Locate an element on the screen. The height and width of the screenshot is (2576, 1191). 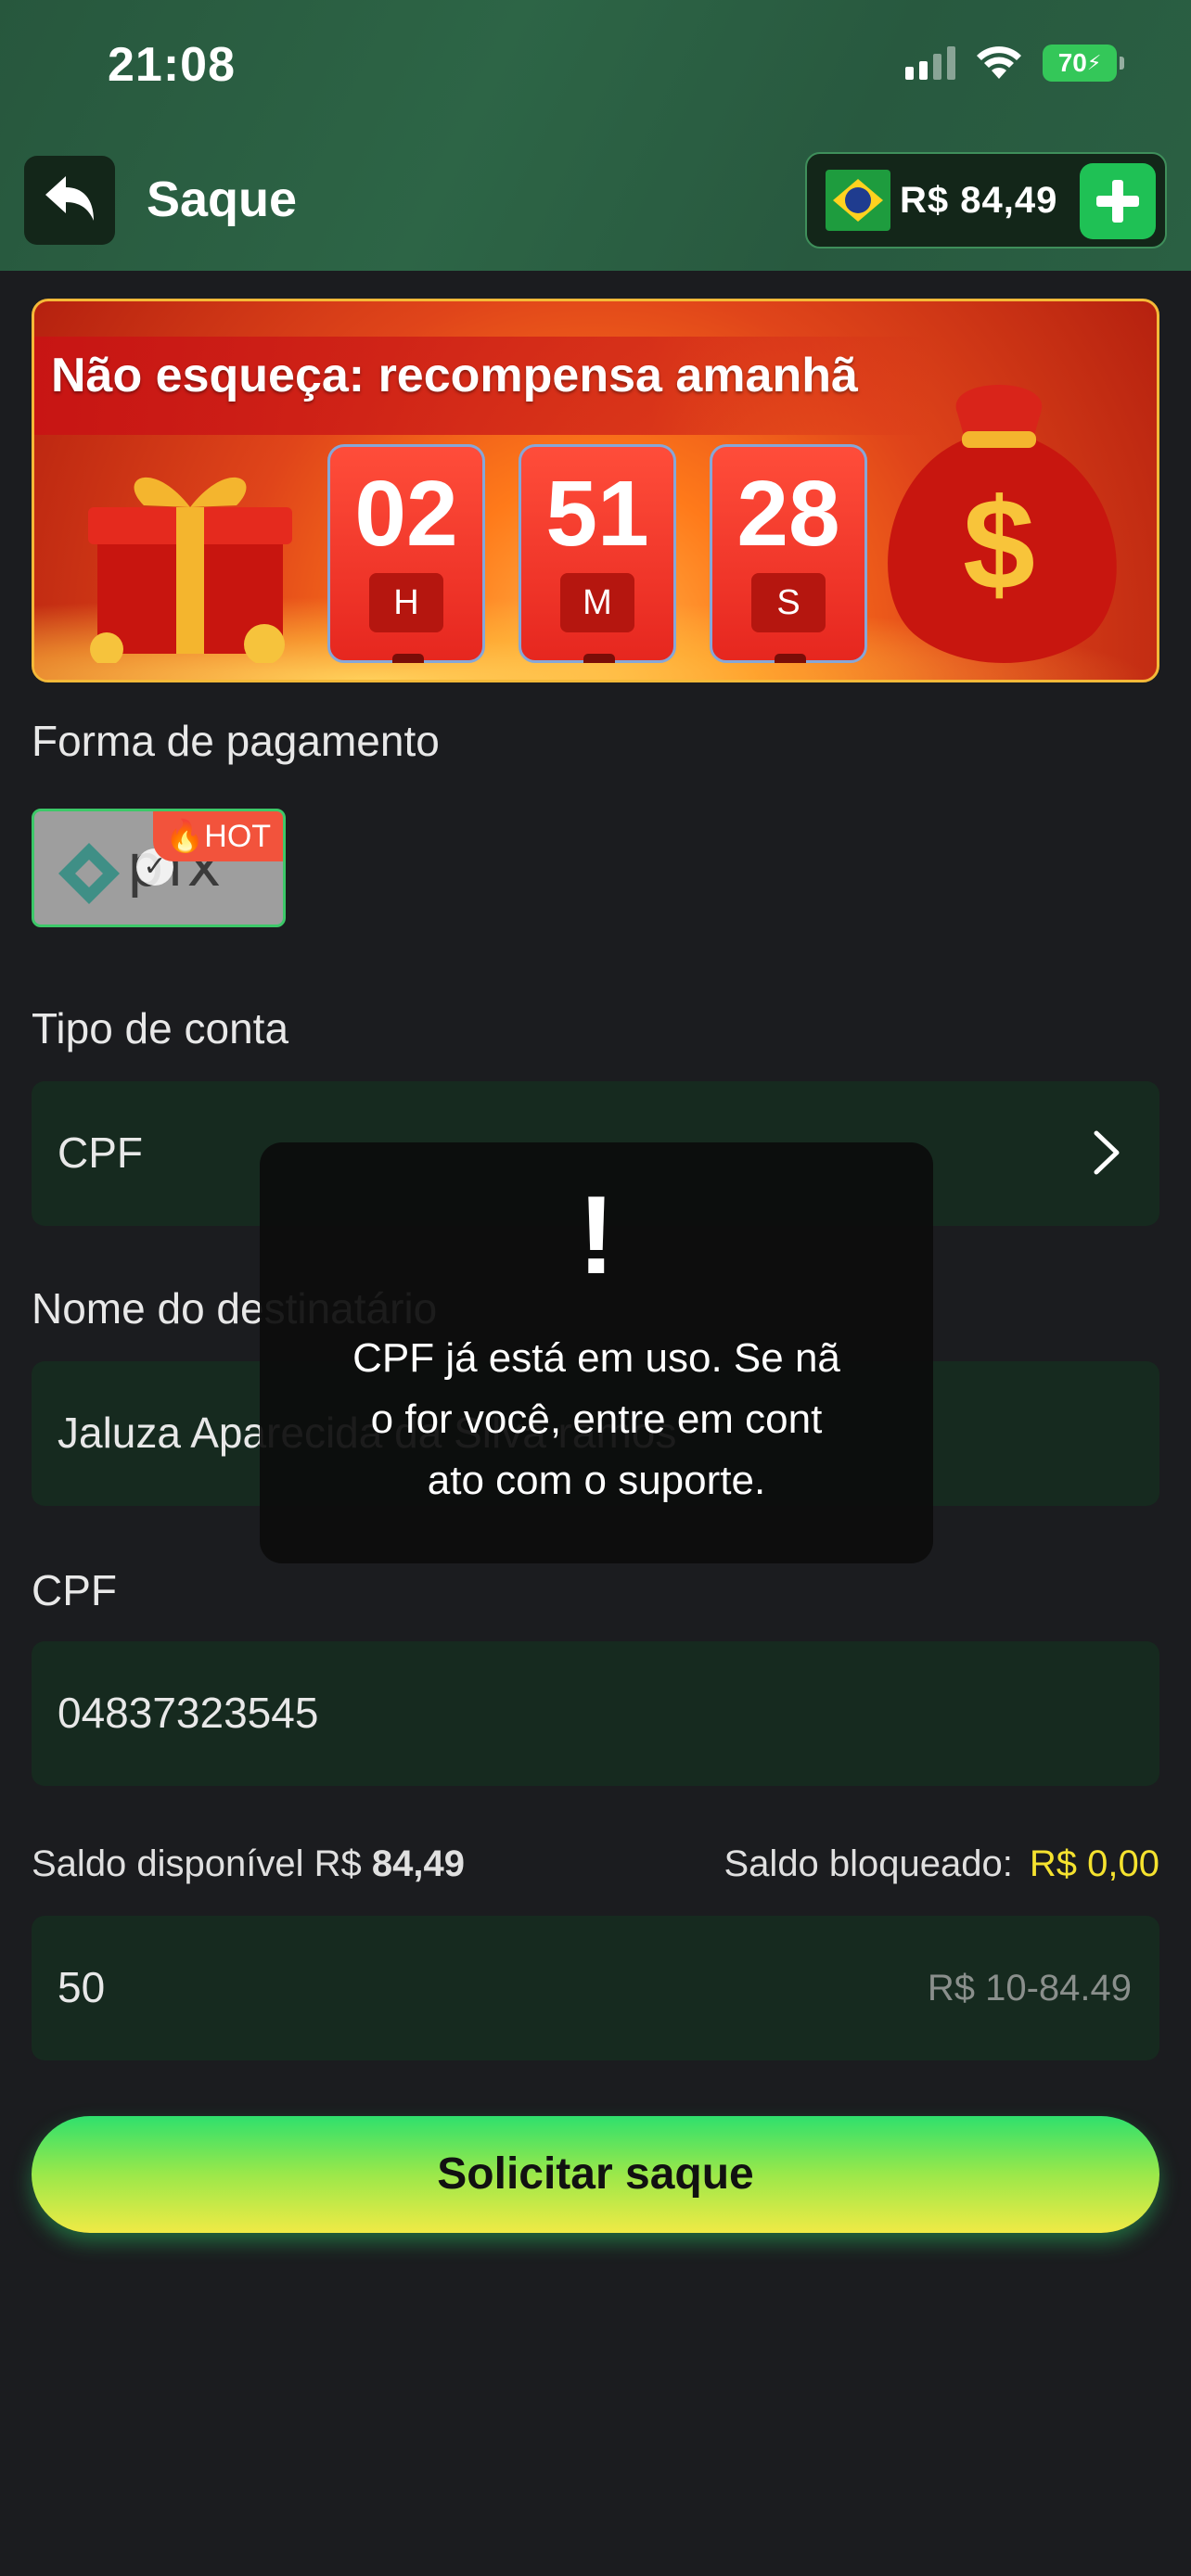
balance-display: R$ 84,49 is located at coordinates (986, 201).